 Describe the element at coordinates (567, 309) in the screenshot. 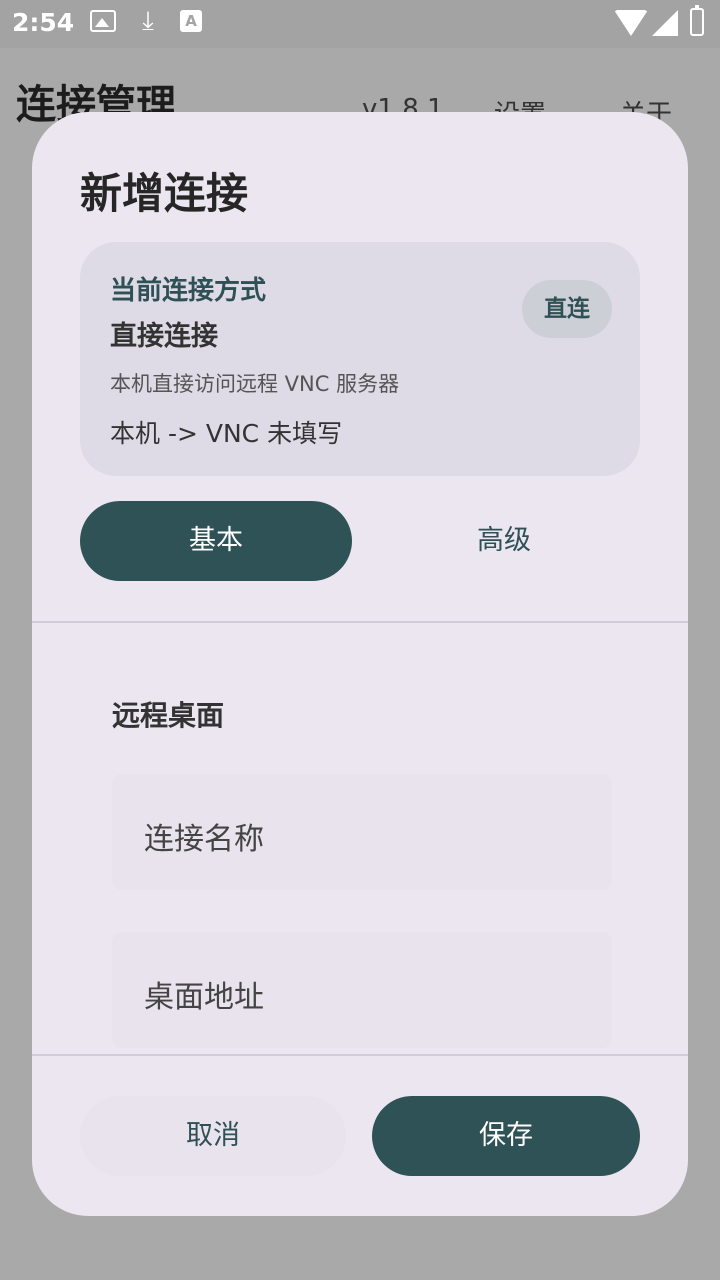

I see `mode-chip: 直连` at that location.